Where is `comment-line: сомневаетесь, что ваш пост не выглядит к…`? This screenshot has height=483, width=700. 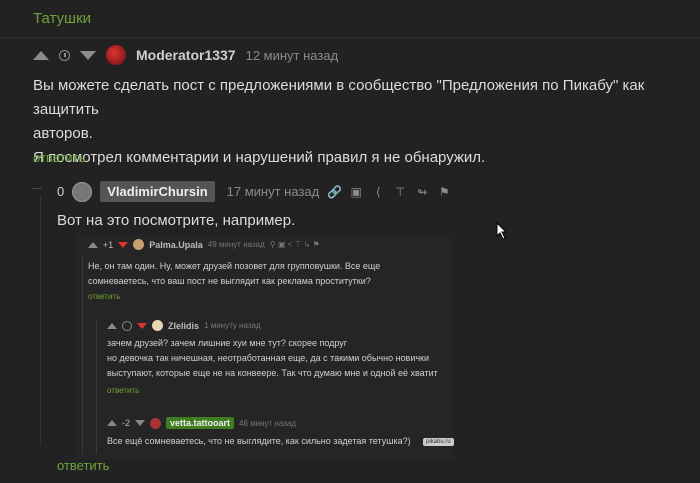 comment-line: сомневаетесь, что ваш пост не выглядит к… is located at coordinates (229, 281).